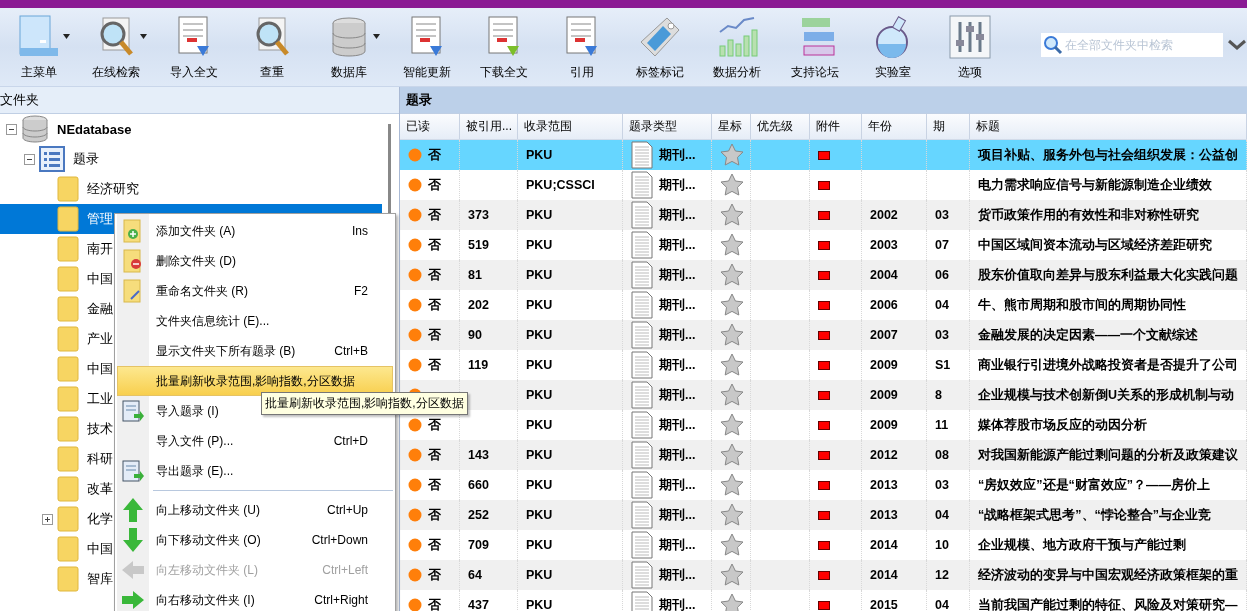 The width and height of the screenshot is (1247, 611). Describe the element at coordinates (100, 219) in the screenshot. I see `folder-name: 管理` at that location.